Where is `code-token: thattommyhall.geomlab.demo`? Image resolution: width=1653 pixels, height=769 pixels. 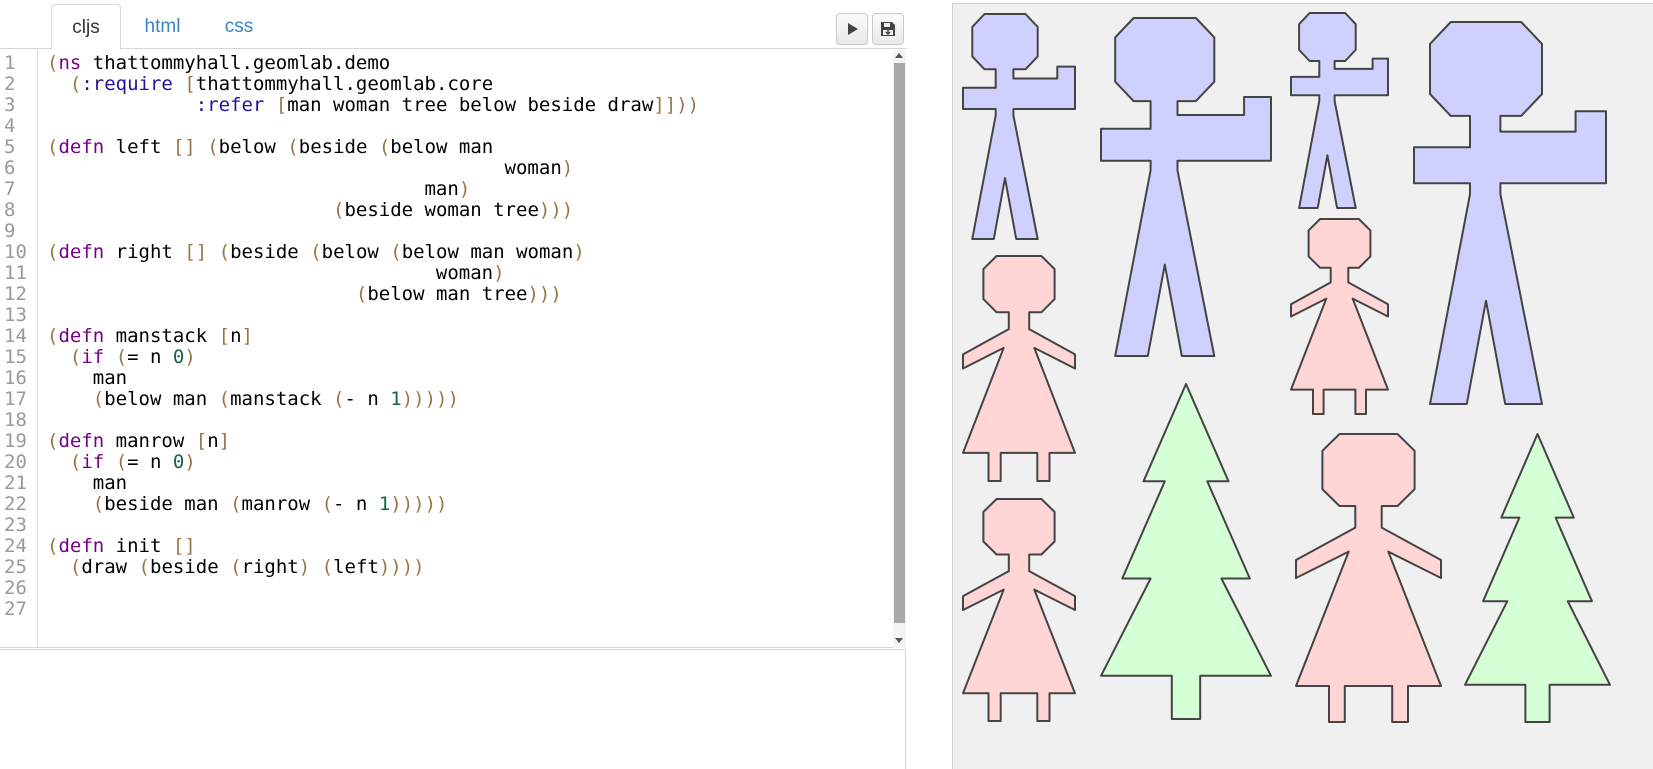 code-token: thattommyhall.geomlab.demo is located at coordinates (236, 63).